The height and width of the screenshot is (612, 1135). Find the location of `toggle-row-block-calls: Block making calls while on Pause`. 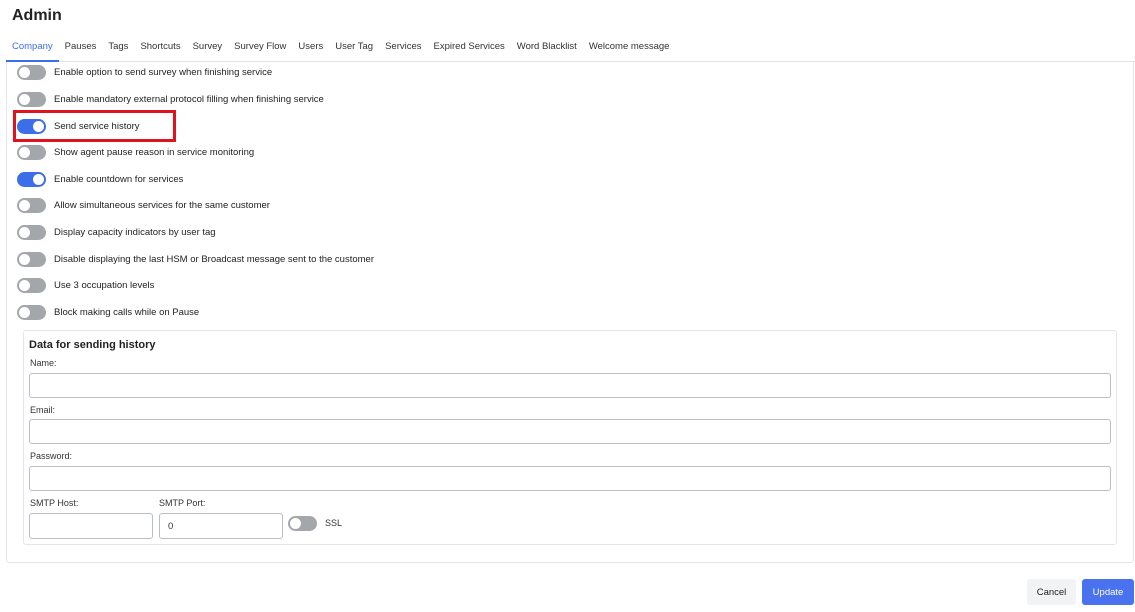

toggle-row-block-calls: Block making calls while on Pause is located at coordinates (108, 312).